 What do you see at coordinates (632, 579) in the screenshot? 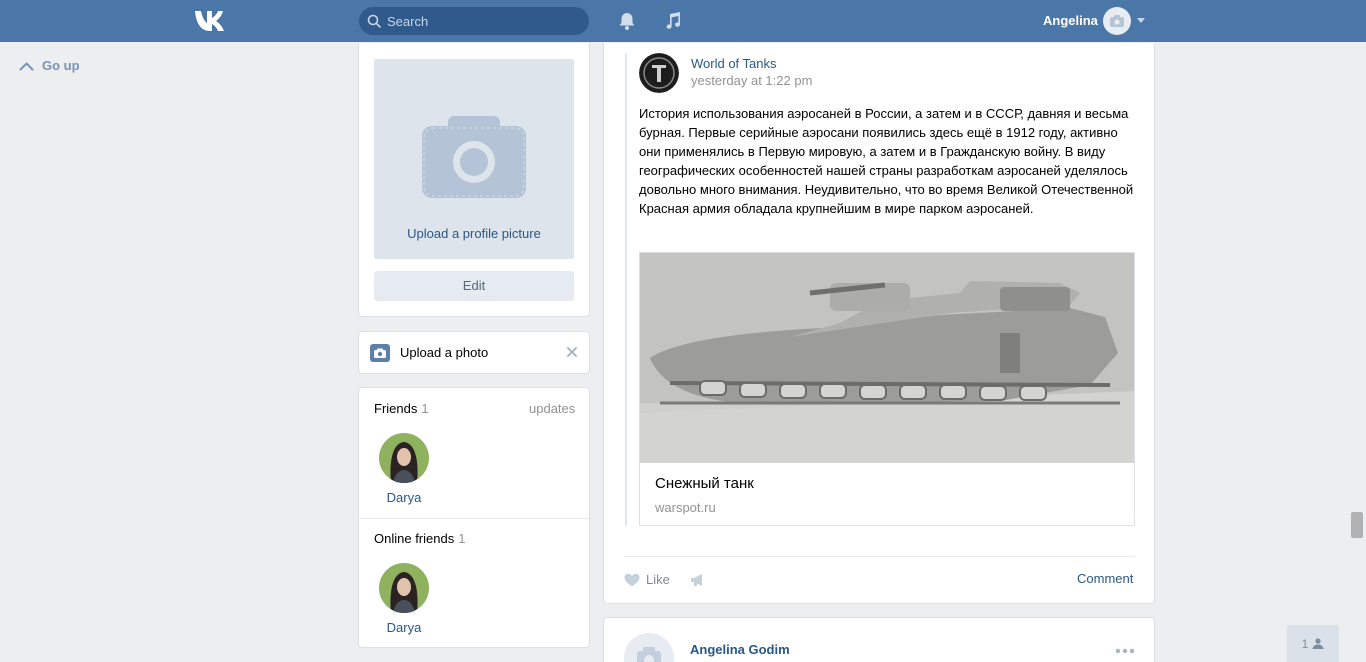
I see `heart-icon` at bounding box center [632, 579].